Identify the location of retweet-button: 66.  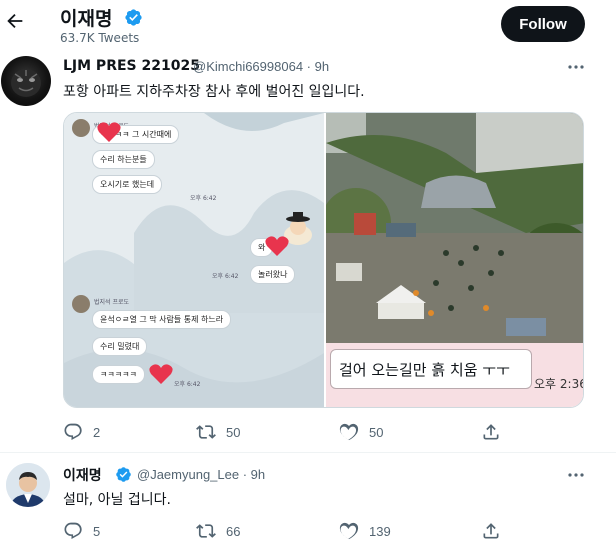
(218, 531).